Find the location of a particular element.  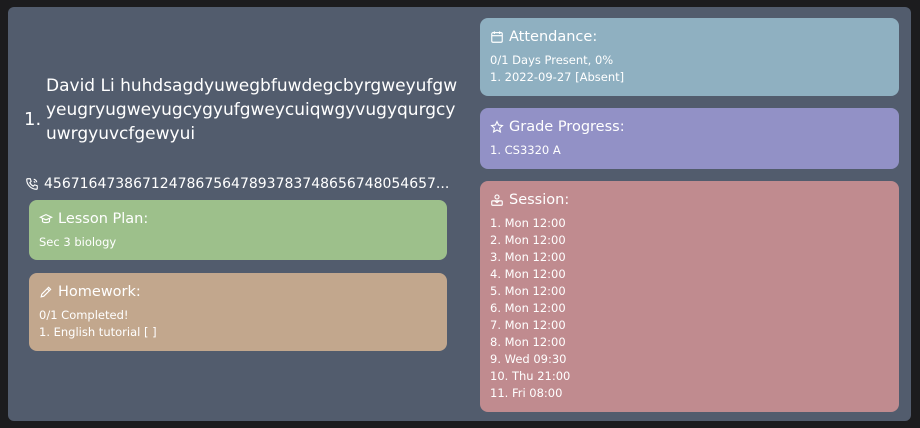

session-title: Session: is located at coordinates (539, 200).